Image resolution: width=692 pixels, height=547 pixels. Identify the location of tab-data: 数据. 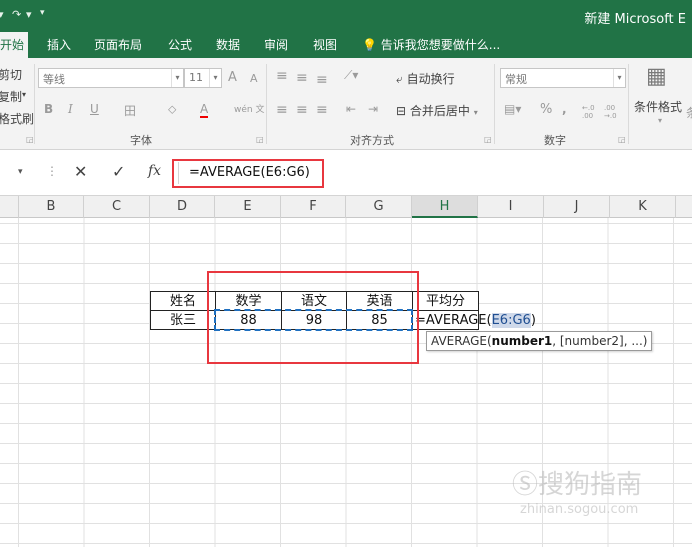
(228, 45).